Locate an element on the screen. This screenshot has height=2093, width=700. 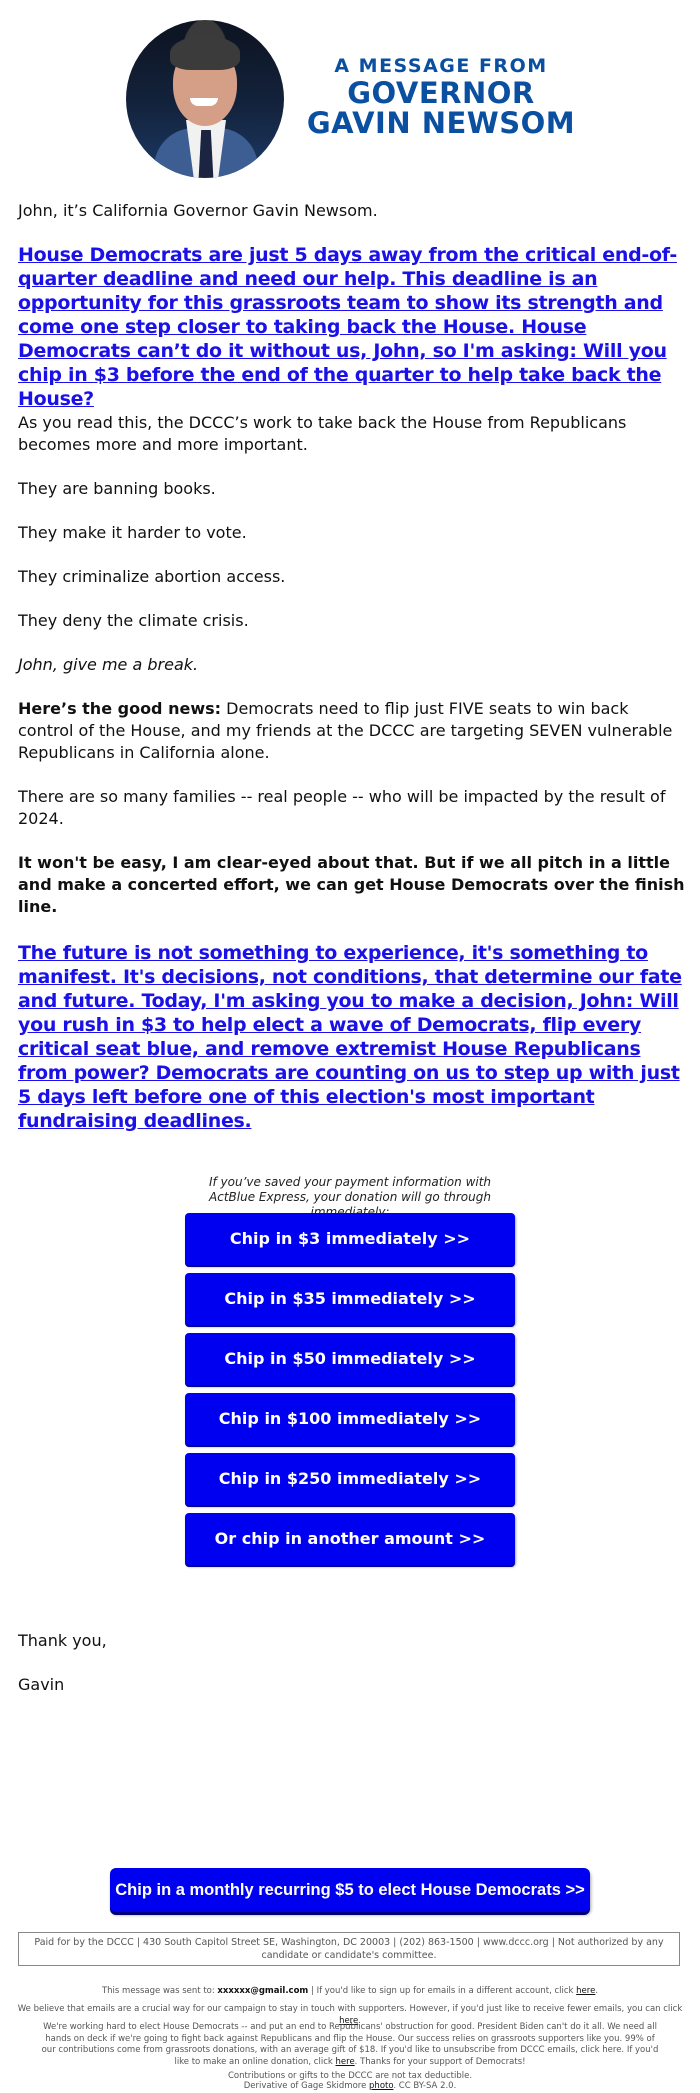
sent-to-label: This message was sent to: is located at coordinates (159, 1991).